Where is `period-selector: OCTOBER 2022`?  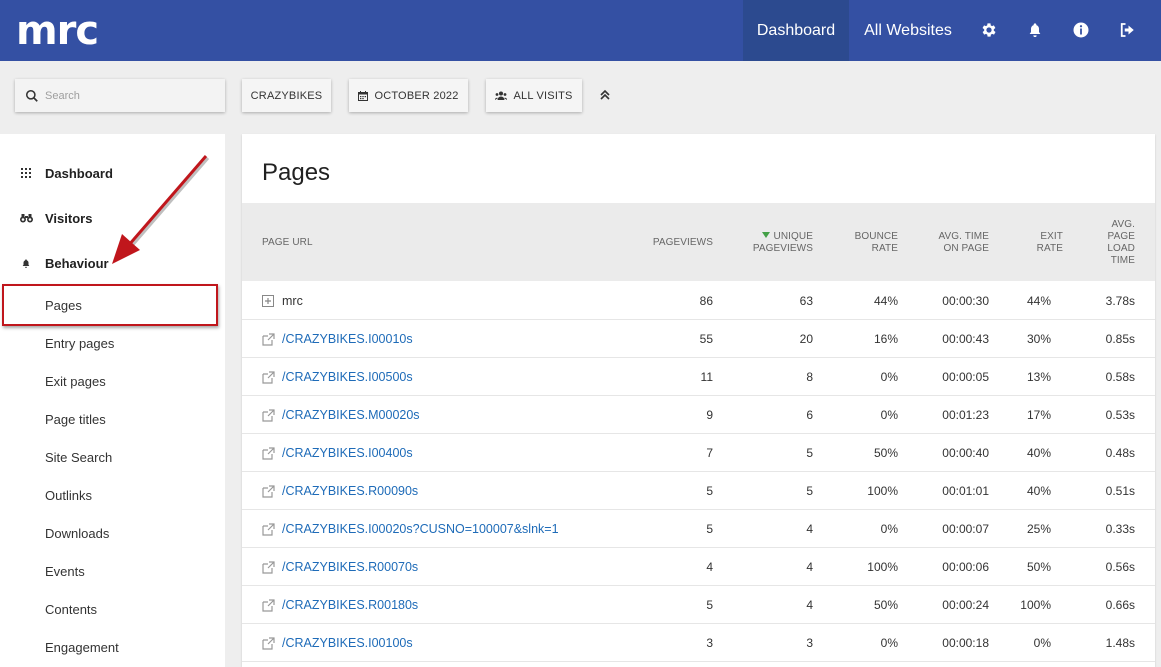 period-selector: OCTOBER 2022 is located at coordinates (408, 95).